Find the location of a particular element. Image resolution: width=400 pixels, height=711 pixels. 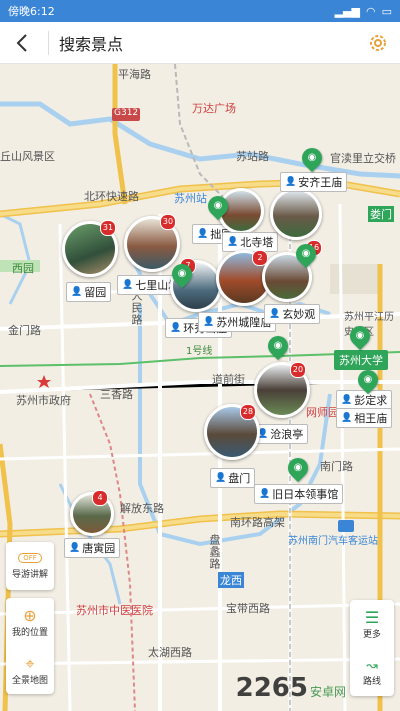

poi-japan-consulate-label: 👤 旧日本领事馆 is located at coordinates (299, 494).